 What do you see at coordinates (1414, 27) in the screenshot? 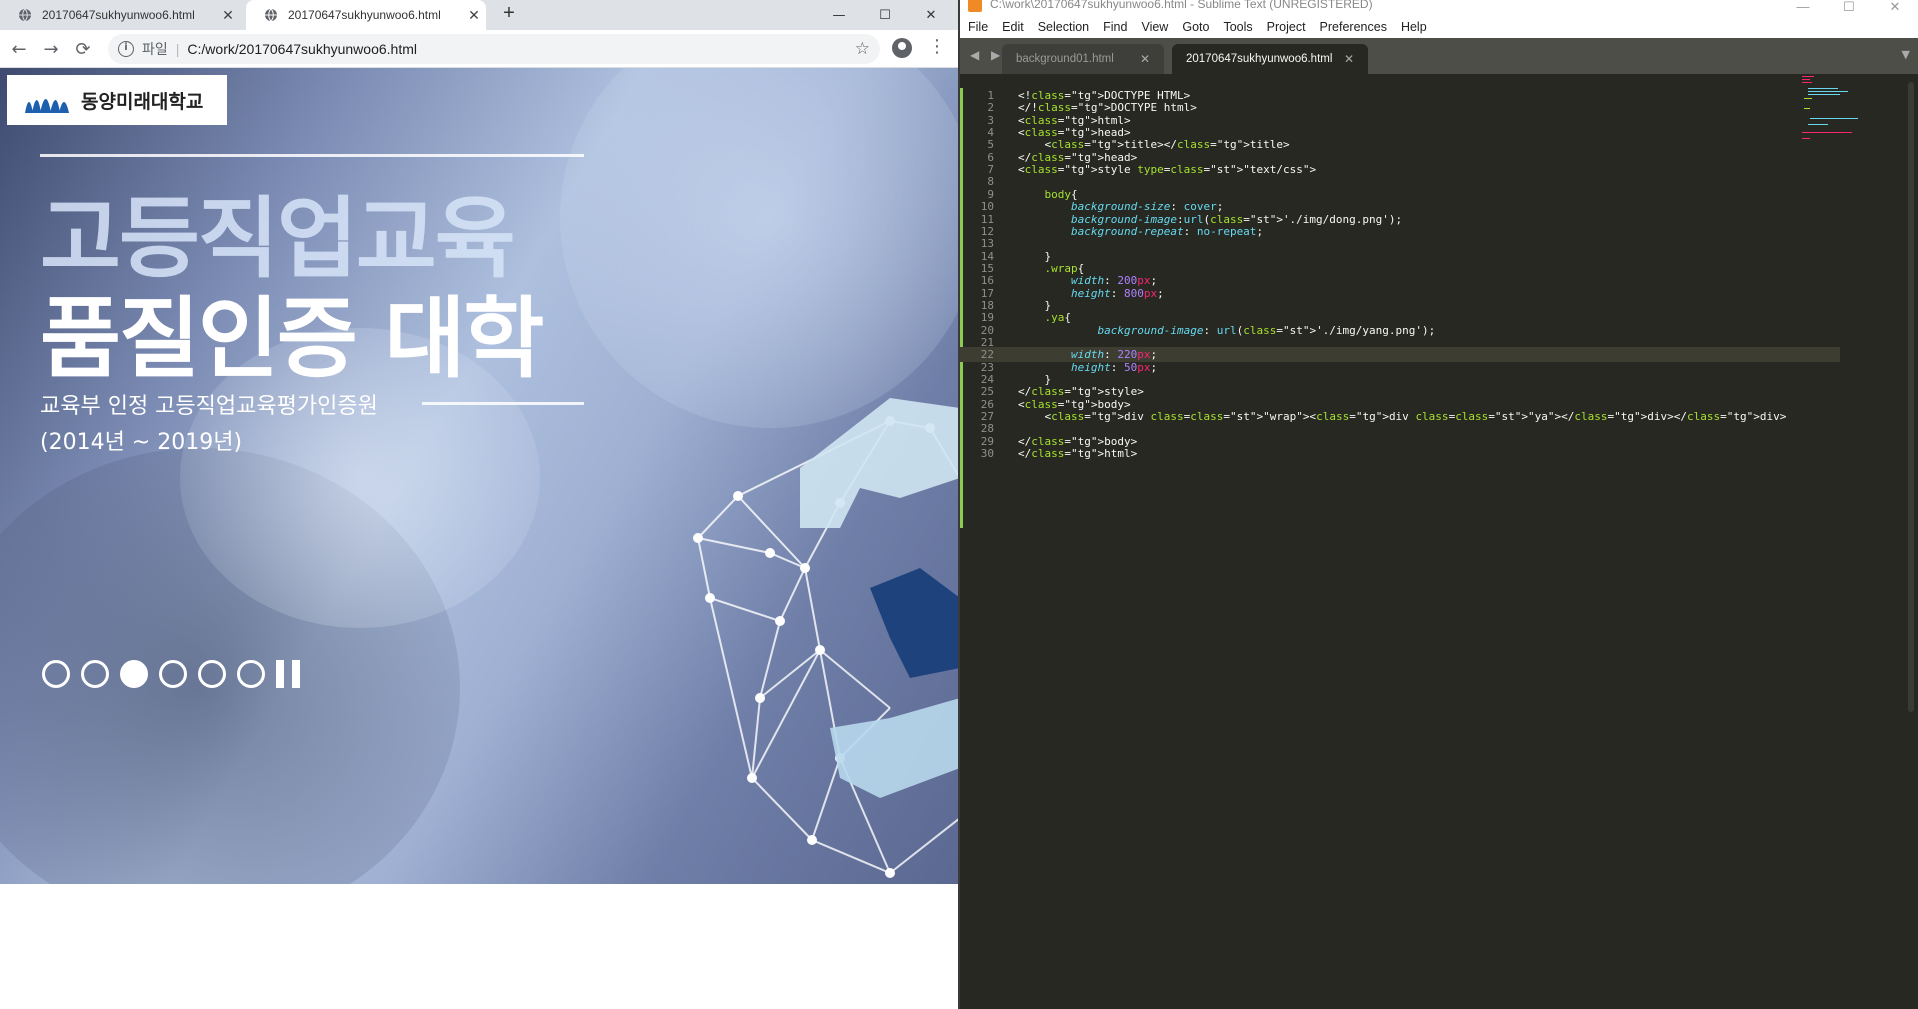
I see `menu-help: Help` at bounding box center [1414, 27].